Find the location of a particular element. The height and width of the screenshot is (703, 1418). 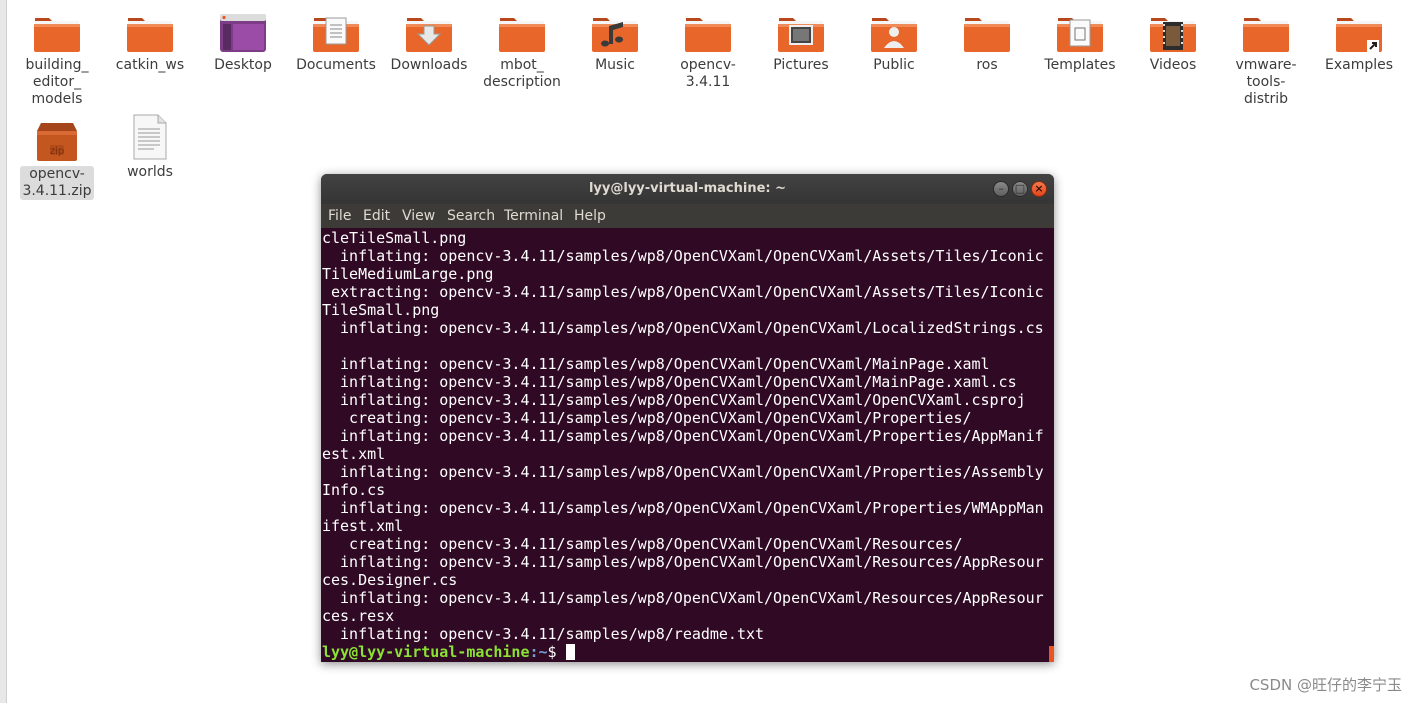

prompt-user-host: lyy@lyy-virtual-machine is located at coordinates (426, 652).